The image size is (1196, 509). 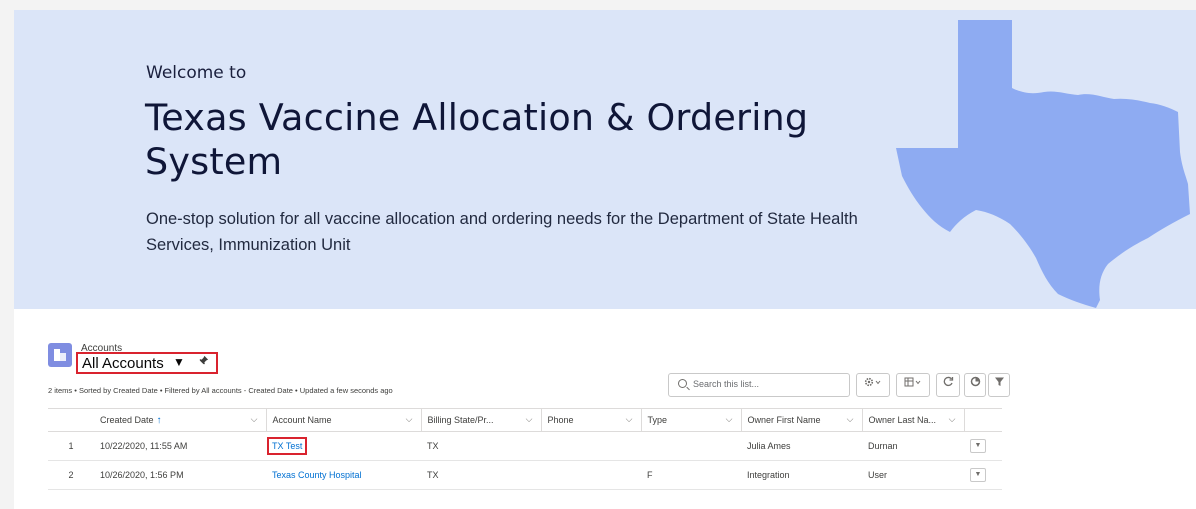 What do you see at coordinates (784, 420) in the screenshot?
I see `column-label: Owner First Name` at bounding box center [784, 420].